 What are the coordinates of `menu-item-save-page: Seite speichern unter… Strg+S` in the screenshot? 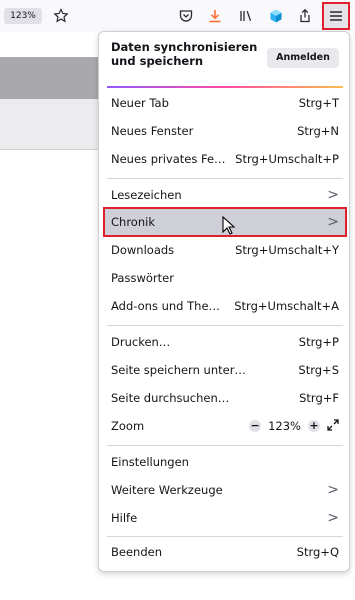 It's located at (225, 370).